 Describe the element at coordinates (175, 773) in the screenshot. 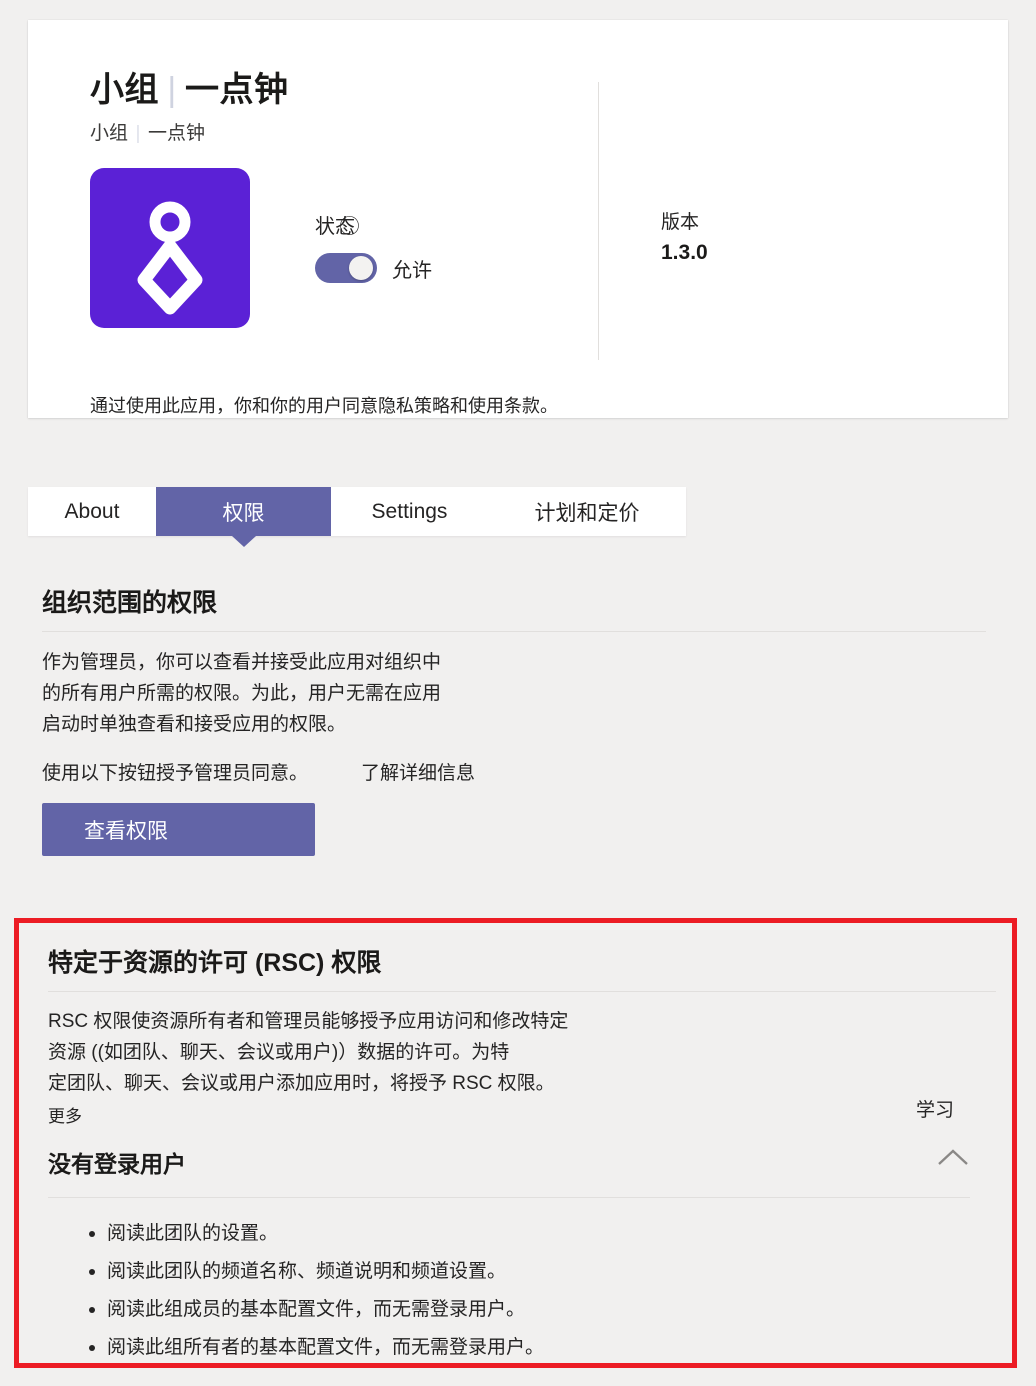

I see `admin-consent-instruction: 使用以下按钮授予管理员同意。` at that location.